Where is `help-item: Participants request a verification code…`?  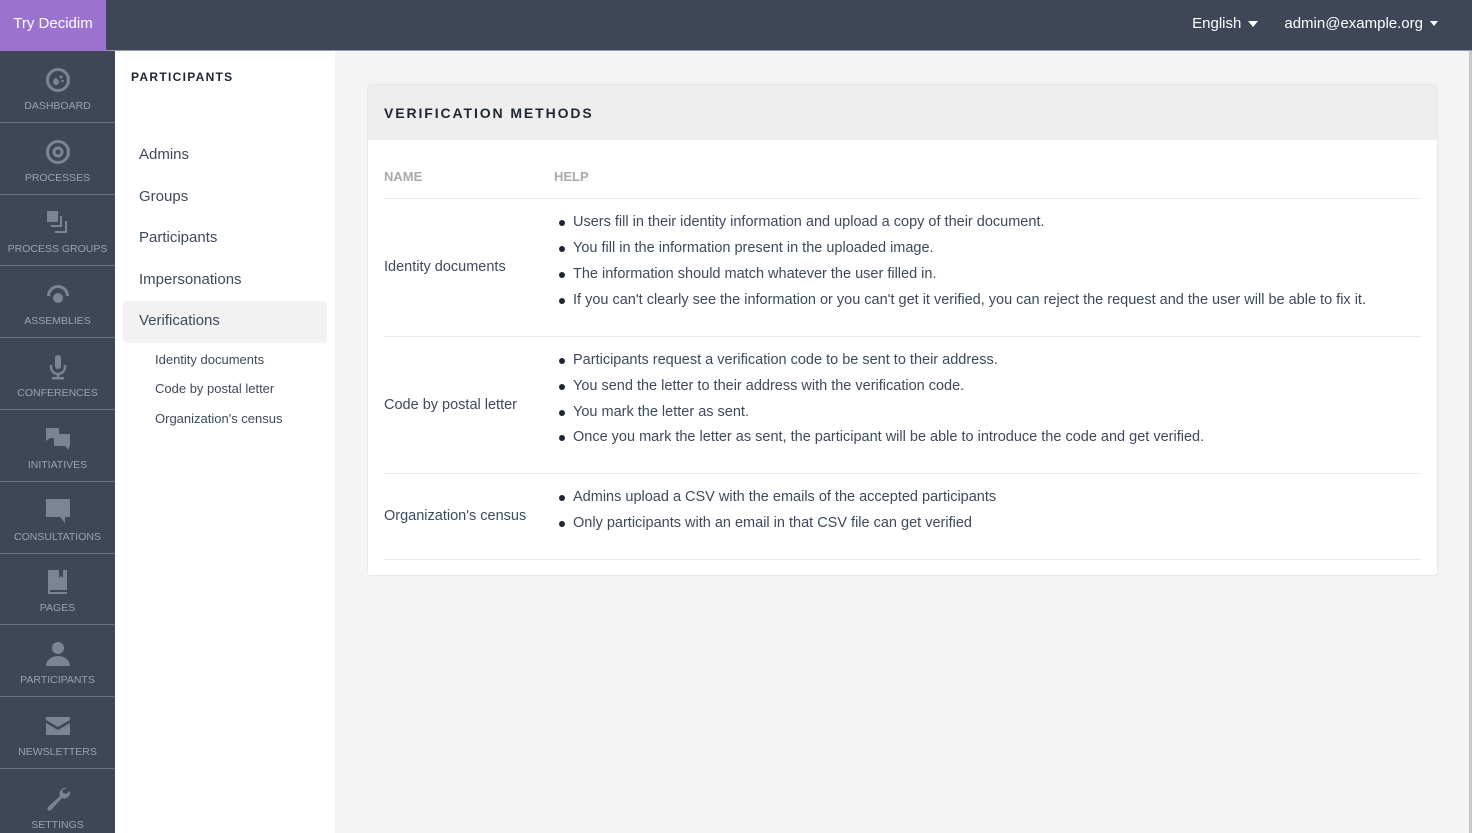 help-item: Participants request a verification code… is located at coordinates (987, 361).